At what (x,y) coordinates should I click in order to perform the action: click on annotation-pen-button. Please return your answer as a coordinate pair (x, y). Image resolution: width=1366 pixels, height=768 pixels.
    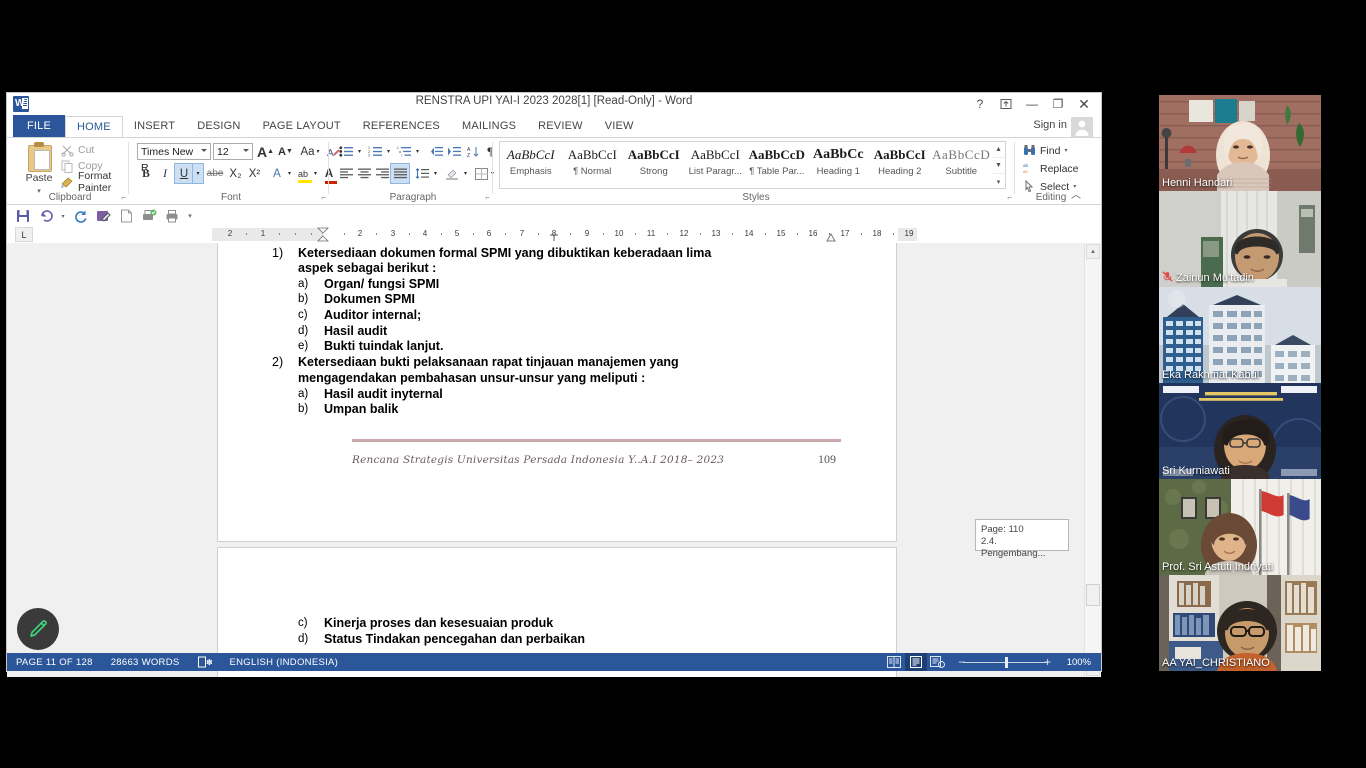
    Looking at the image, I should click on (38, 629).